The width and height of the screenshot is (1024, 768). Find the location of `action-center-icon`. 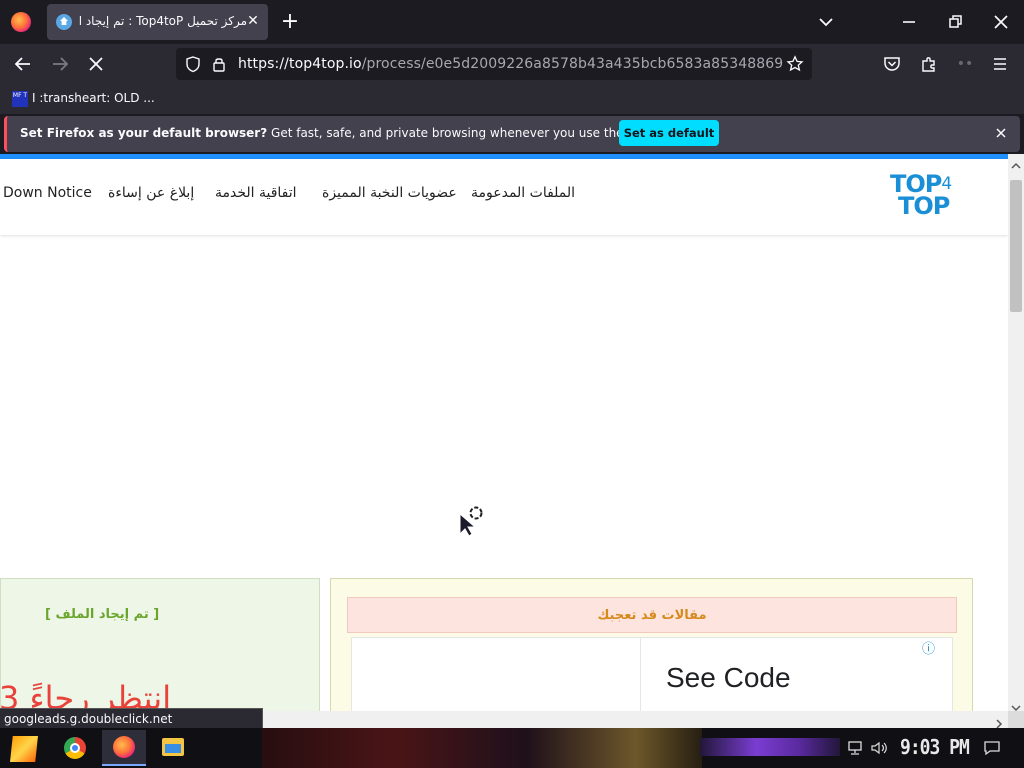

action-center-icon is located at coordinates (992, 748).